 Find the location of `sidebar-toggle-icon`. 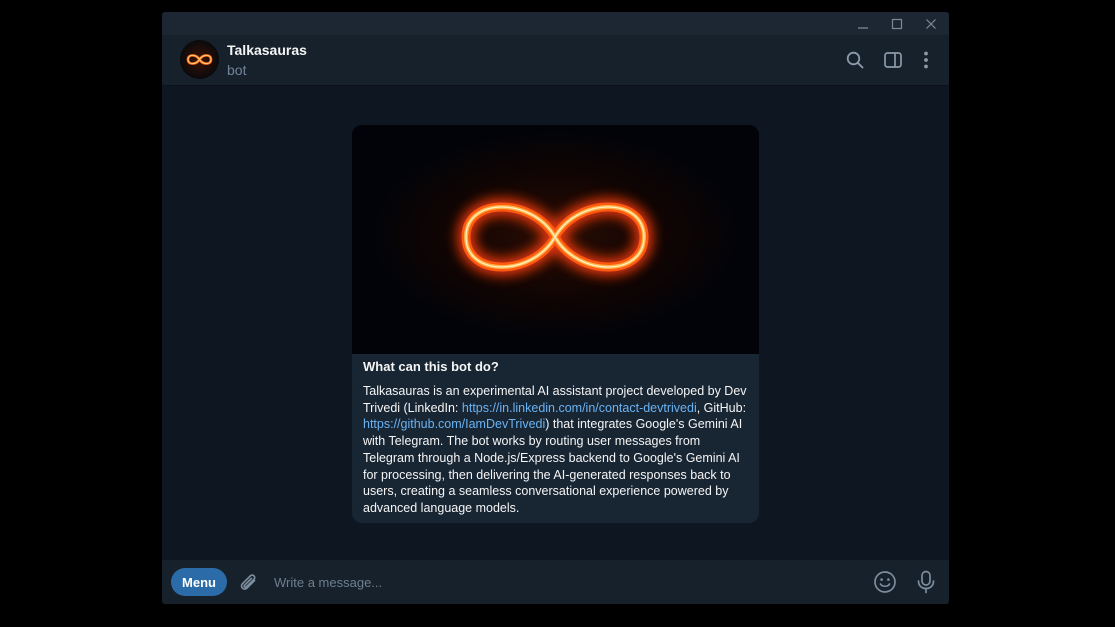

sidebar-toggle-icon is located at coordinates (893, 60).